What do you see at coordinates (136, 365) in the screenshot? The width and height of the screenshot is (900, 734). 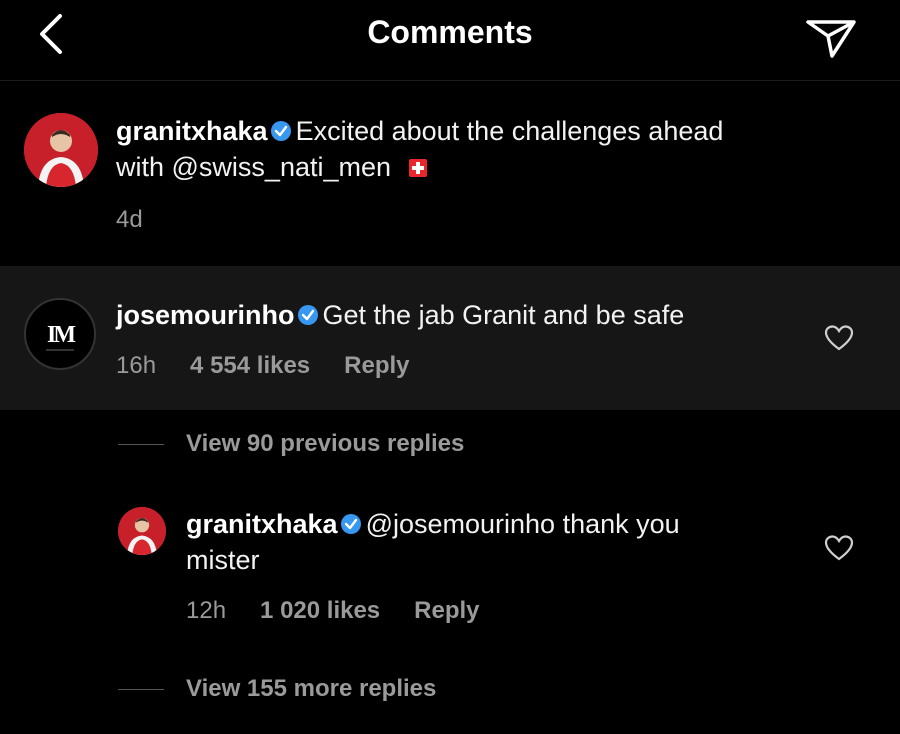 I see `comment-time: 16h` at bounding box center [136, 365].